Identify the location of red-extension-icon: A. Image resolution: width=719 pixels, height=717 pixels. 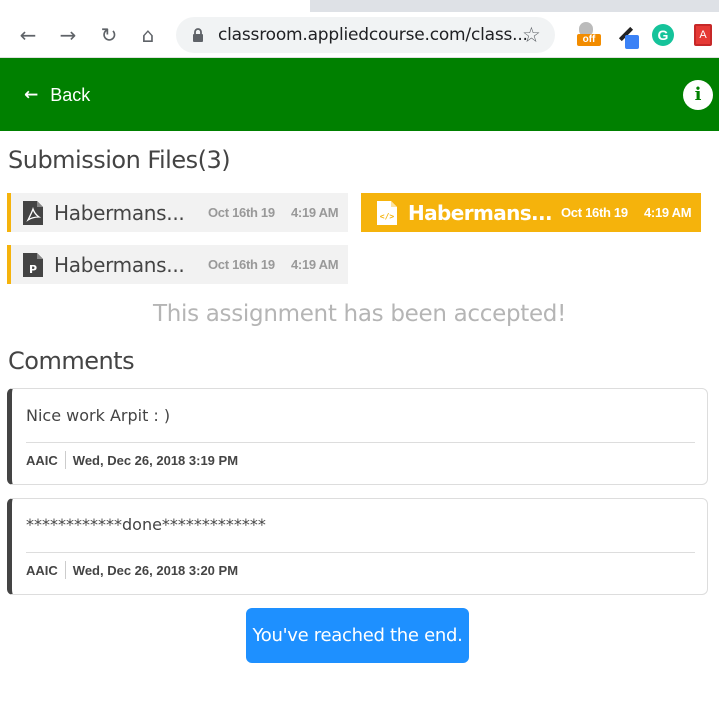
(705, 35).